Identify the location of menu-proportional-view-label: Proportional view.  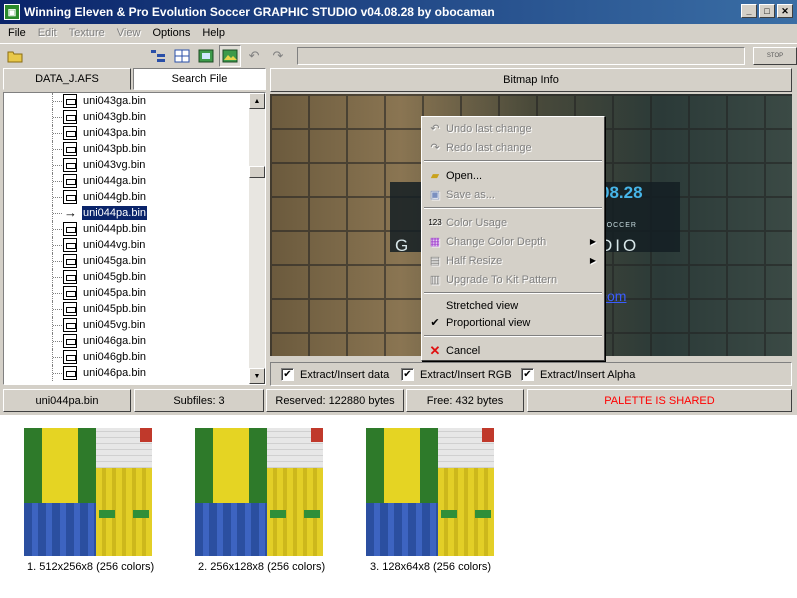
(488, 322).